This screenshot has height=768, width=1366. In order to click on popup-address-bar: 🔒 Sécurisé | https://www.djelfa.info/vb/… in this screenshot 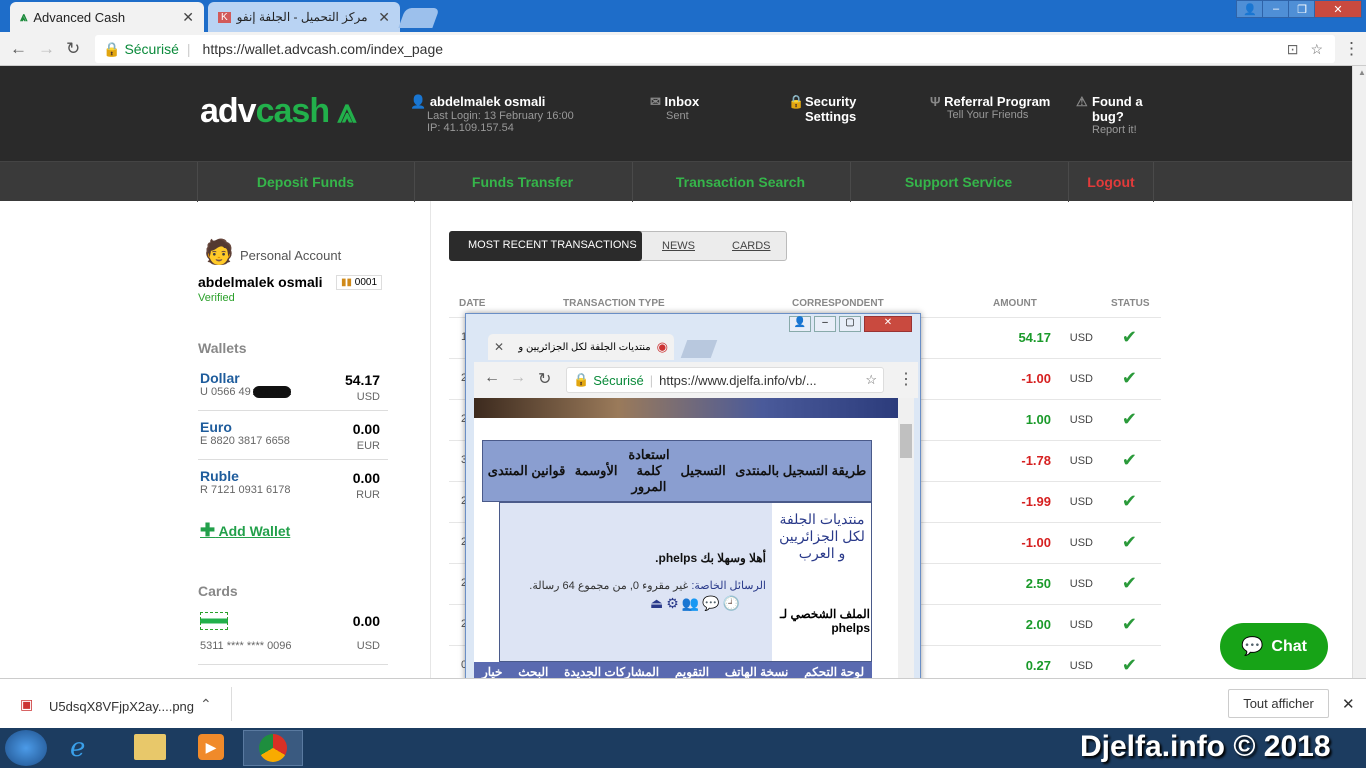, I will do `click(725, 380)`.